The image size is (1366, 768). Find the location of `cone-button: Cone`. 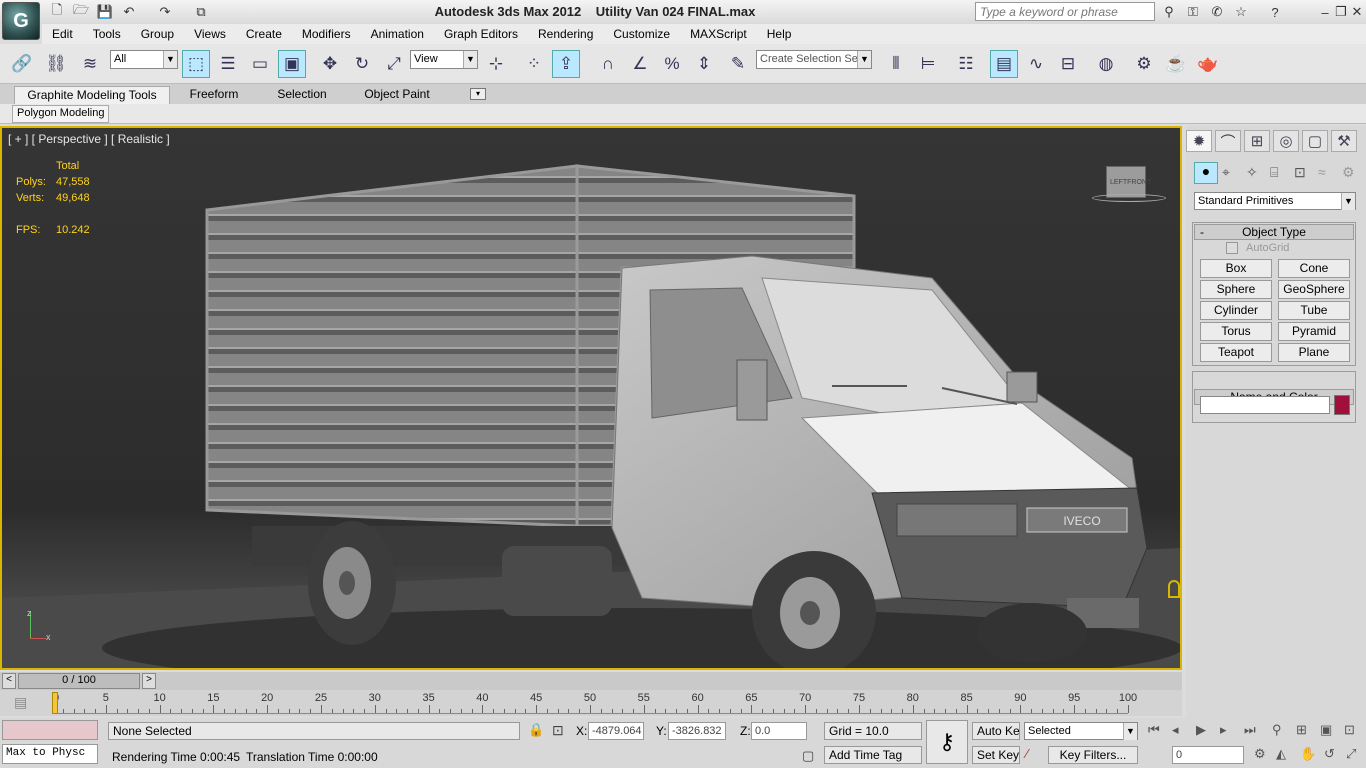

cone-button: Cone is located at coordinates (1314, 268).